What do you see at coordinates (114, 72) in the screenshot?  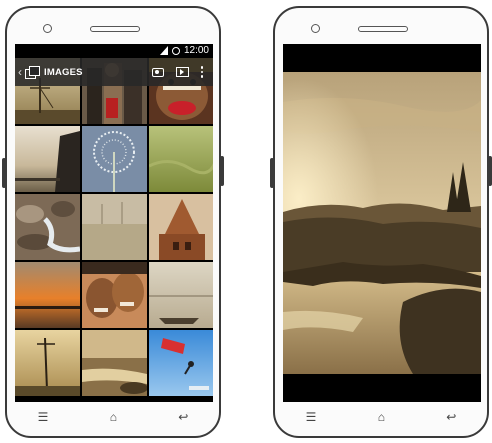 I see `action-bar: ‹ IMAGES` at bounding box center [114, 72].